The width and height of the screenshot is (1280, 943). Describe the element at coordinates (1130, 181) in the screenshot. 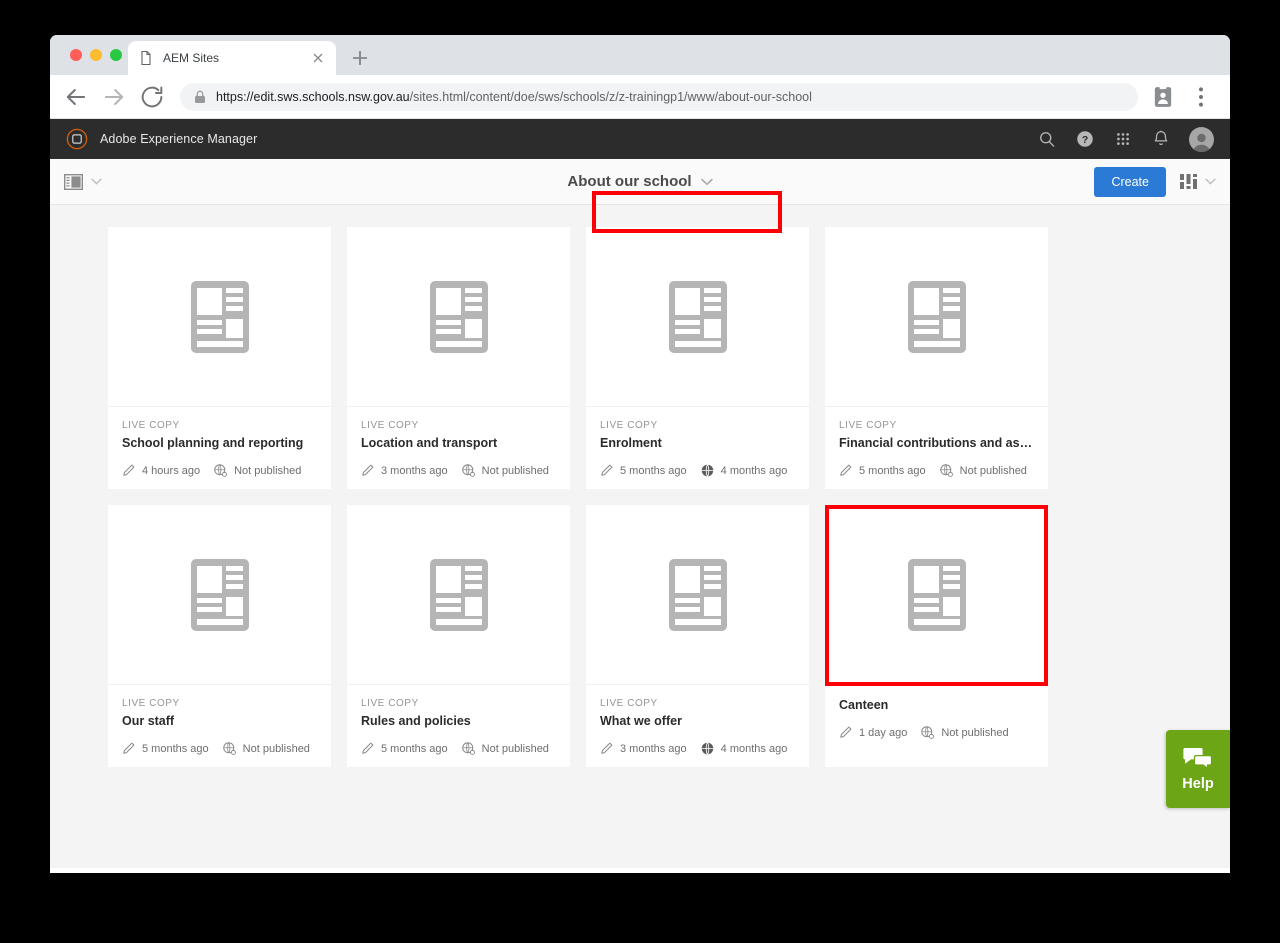

I see `create-button: Create` at that location.